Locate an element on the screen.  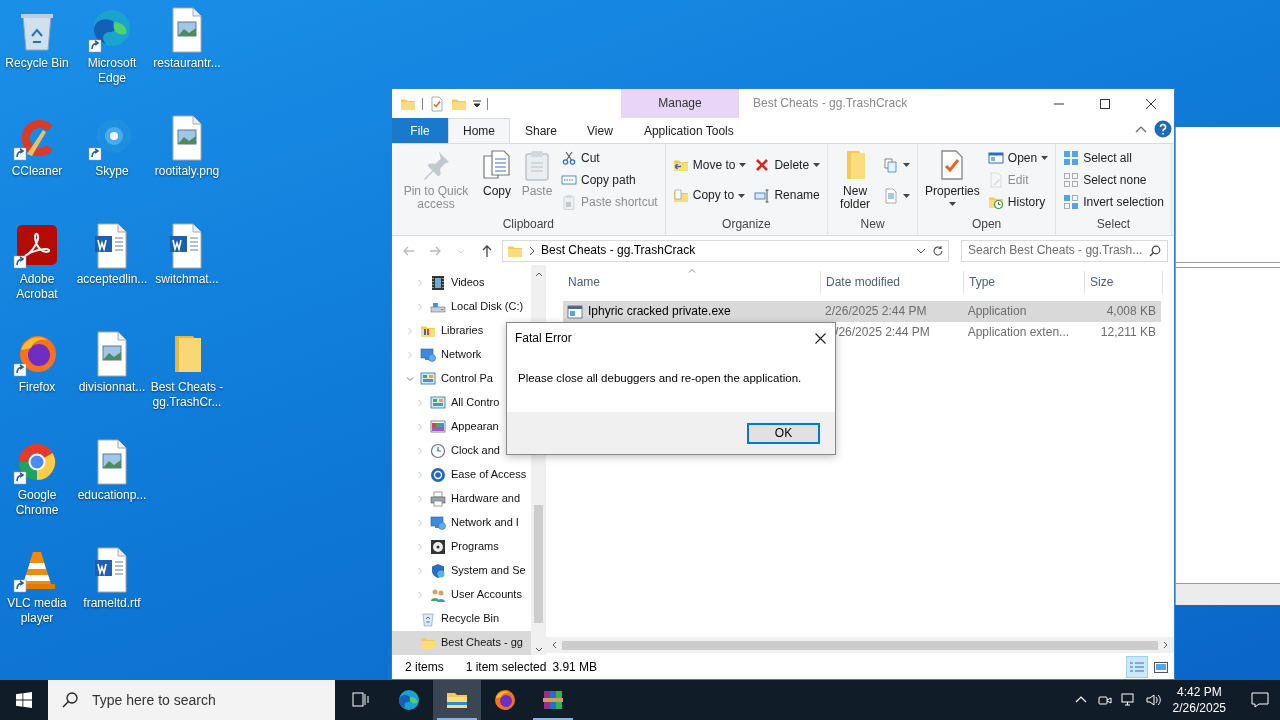
nav-item: Programs is located at coordinates (461, 547).